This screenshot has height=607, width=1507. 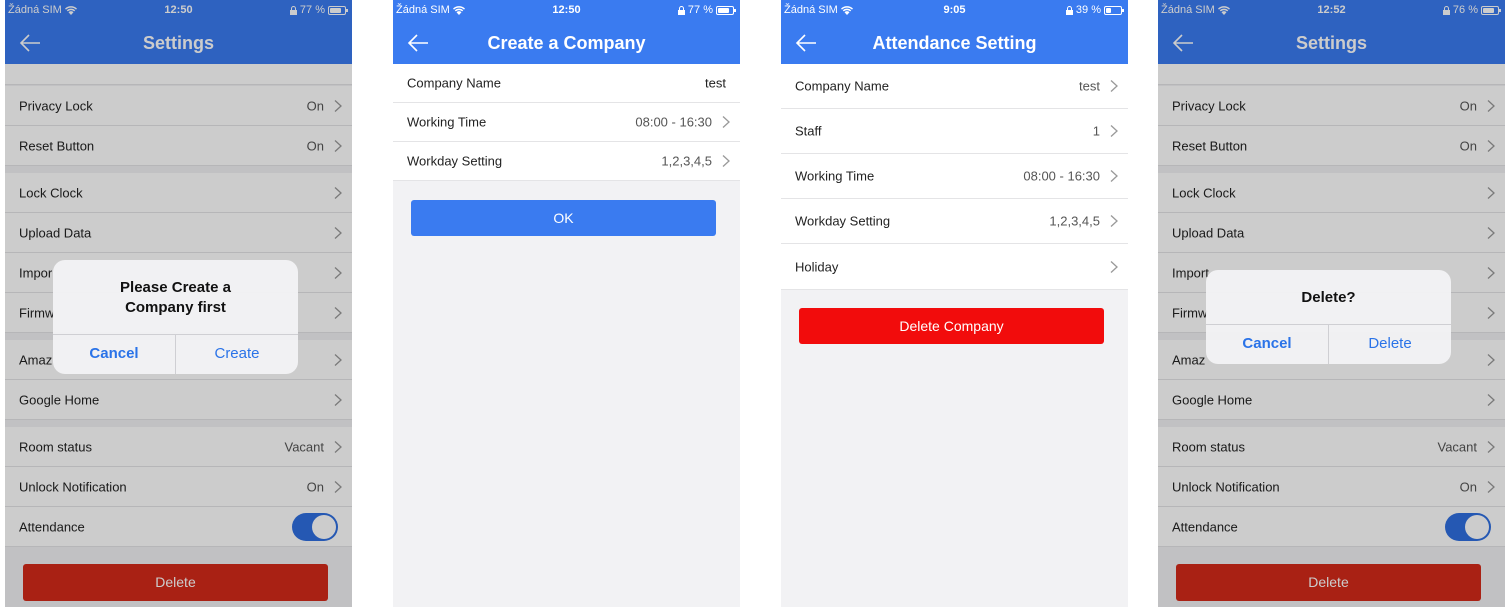 I want to click on delete-company-button: Delete Company, so click(x=951, y=326).